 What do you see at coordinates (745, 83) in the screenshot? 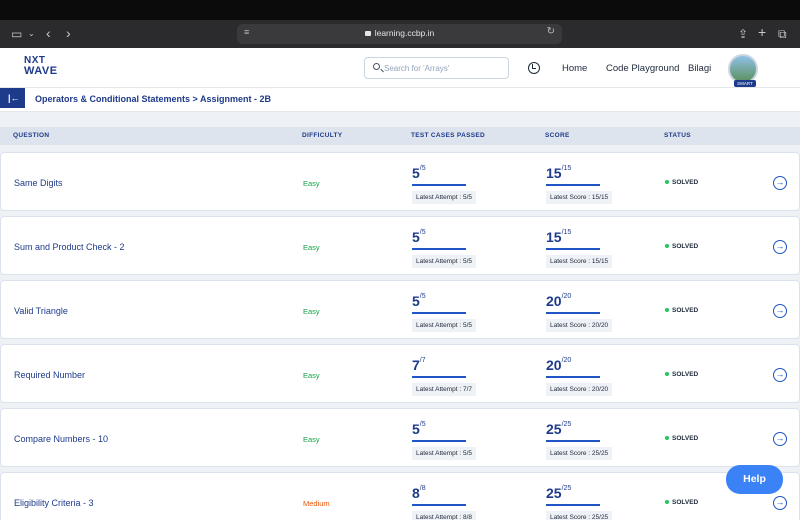
I see `avatar-badge: SMART` at bounding box center [745, 83].